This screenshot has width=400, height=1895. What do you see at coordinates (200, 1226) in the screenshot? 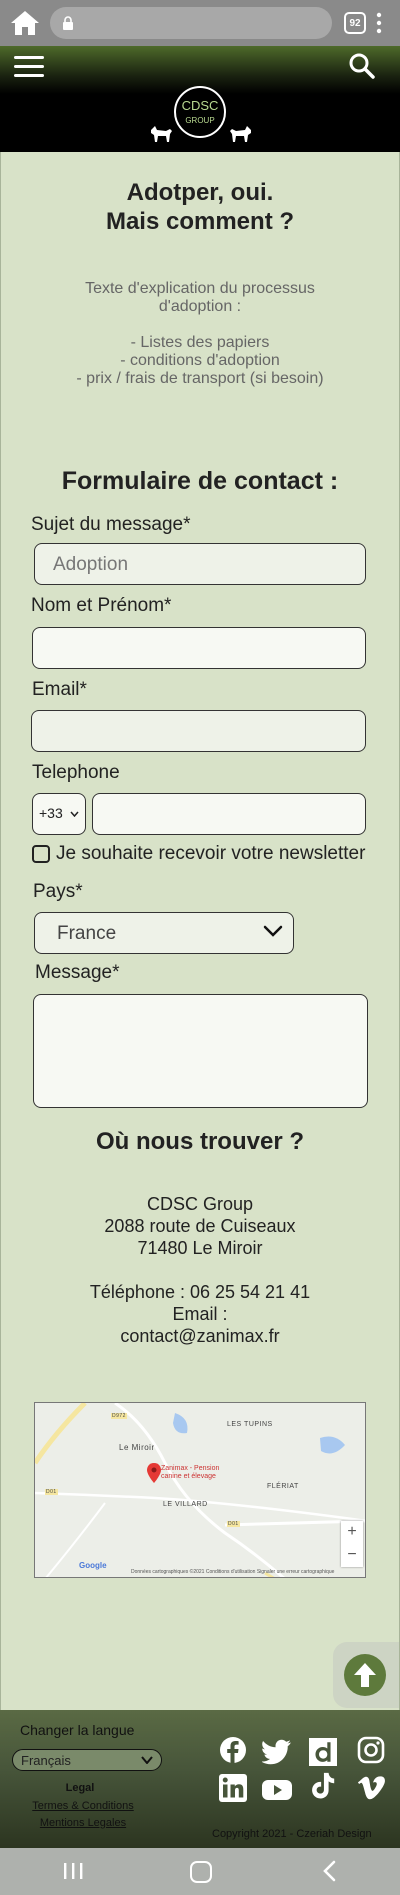
I see `address-street: 2088 route de Cuiseaux` at bounding box center [200, 1226].